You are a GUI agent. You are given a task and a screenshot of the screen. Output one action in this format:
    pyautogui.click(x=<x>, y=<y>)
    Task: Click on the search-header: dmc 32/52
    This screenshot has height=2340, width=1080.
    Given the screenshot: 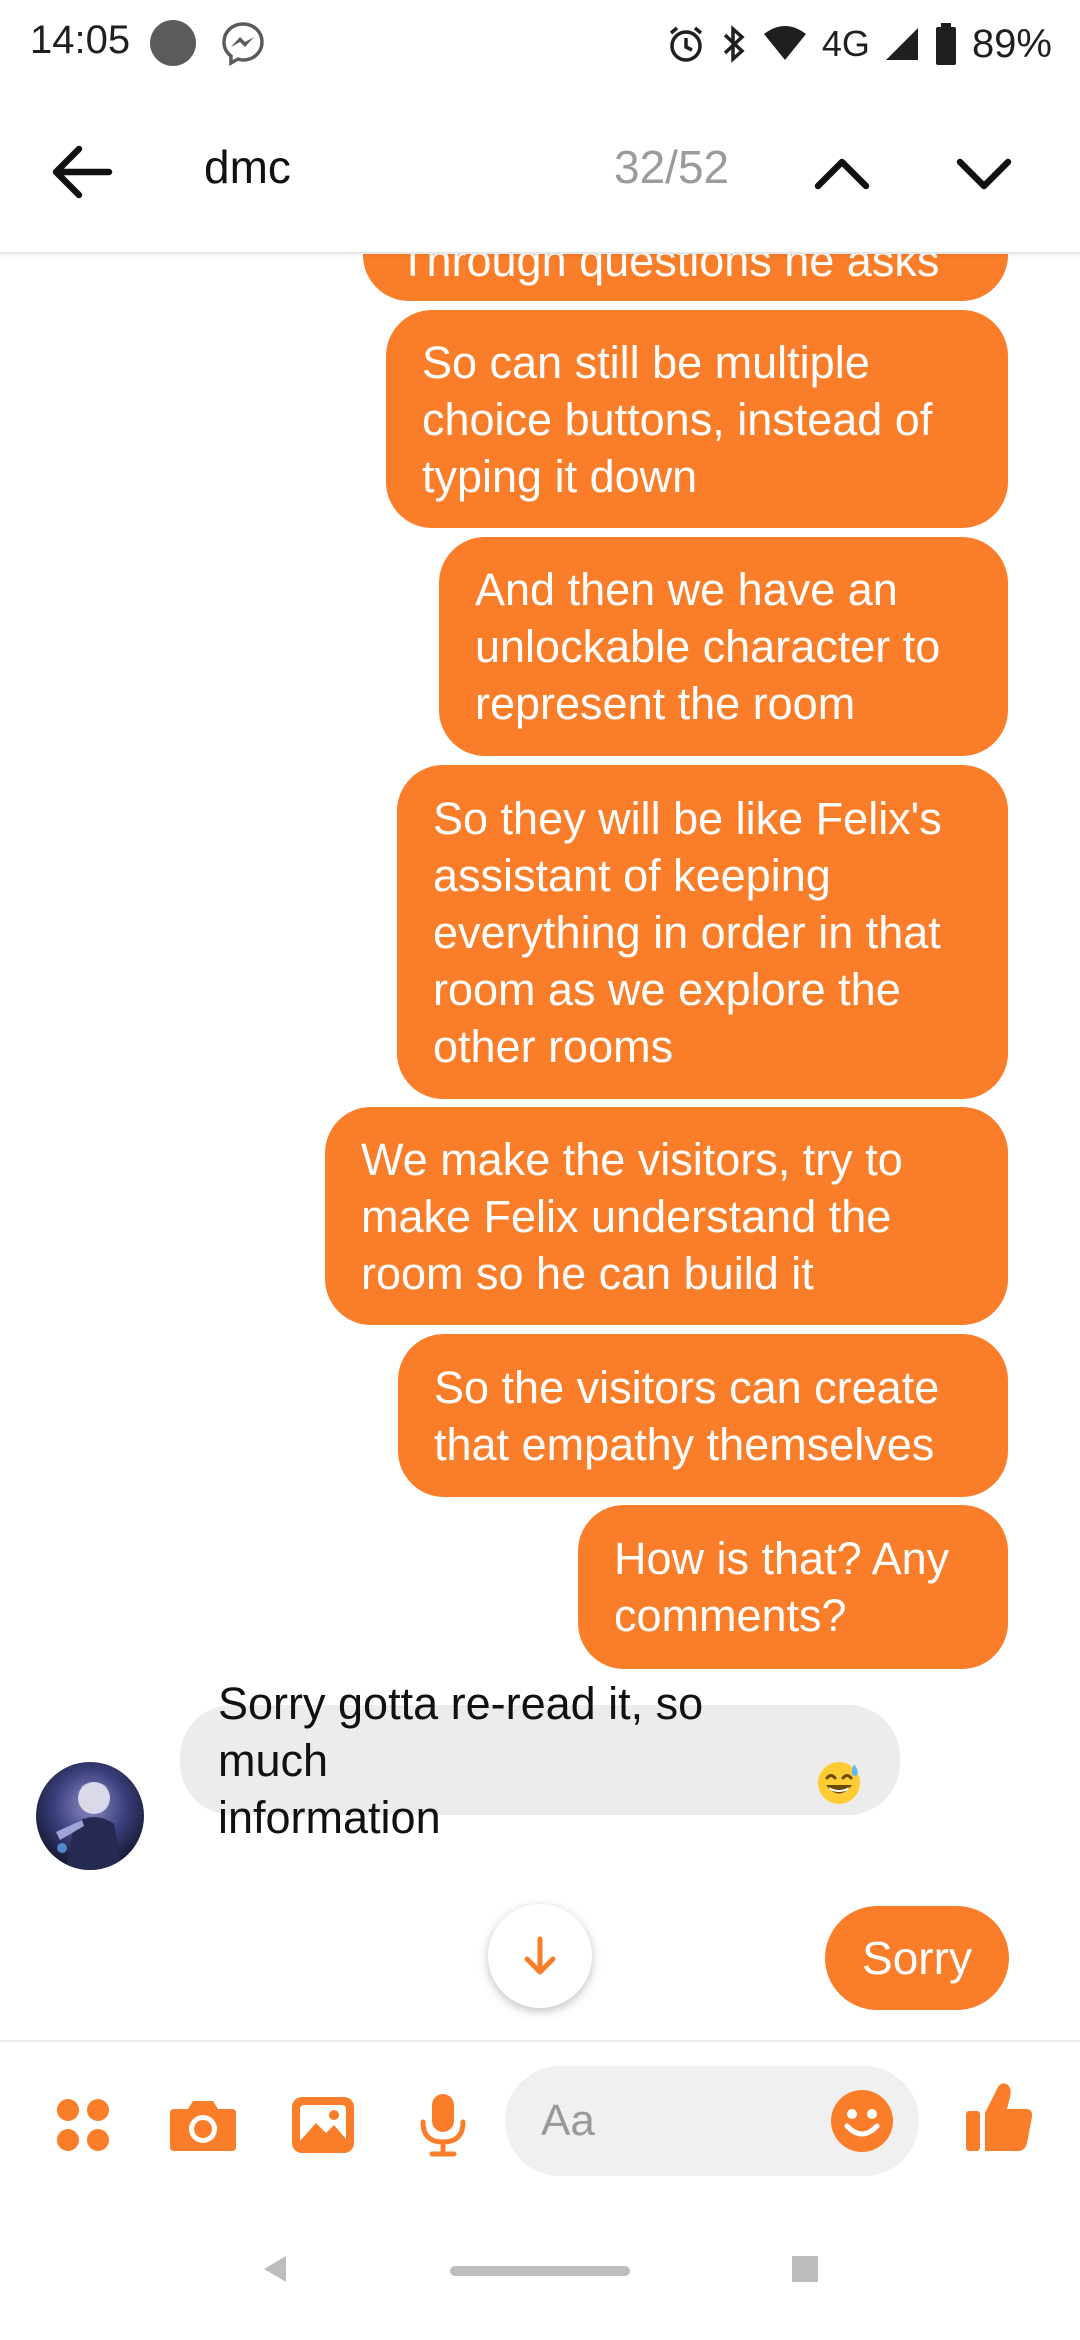 What is the action you would take?
    pyautogui.click(x=540, y=171)
    